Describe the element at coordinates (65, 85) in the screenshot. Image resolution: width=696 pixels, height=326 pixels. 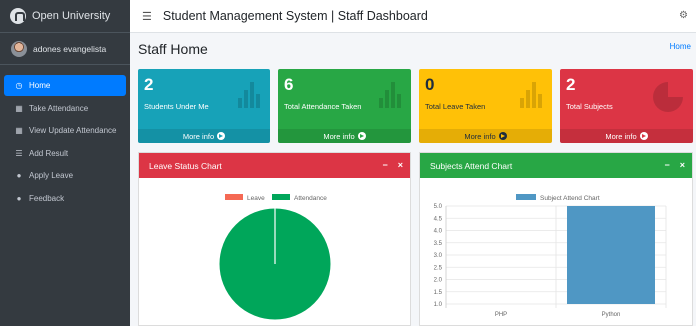
I see `sidebar-item-home: ◷ Home` at that location.